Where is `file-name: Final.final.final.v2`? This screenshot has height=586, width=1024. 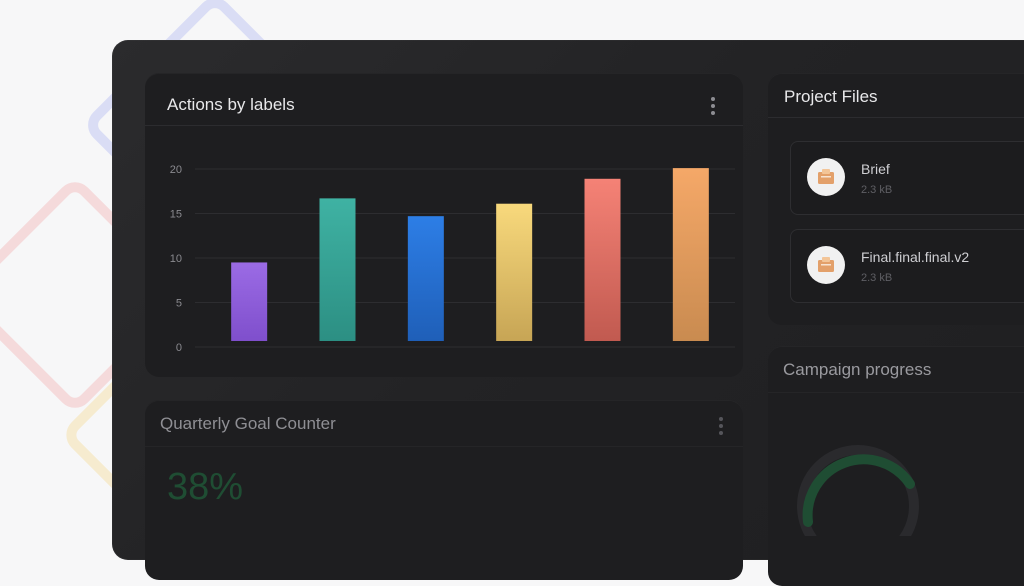 file-name: Final.final.final.v2 is located at coordinates (915, 257).